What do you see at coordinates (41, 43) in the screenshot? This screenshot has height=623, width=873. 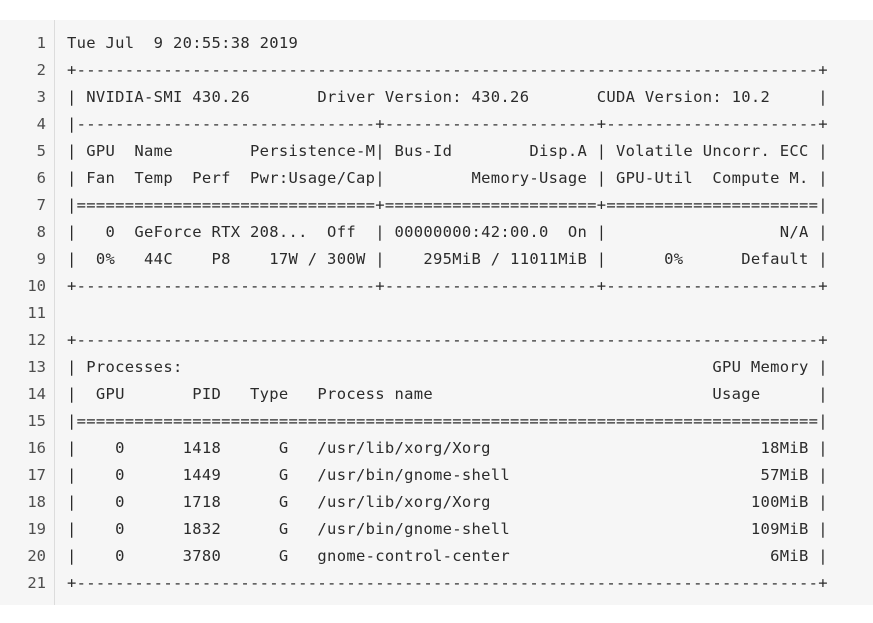 I see `line-number: 1` at bounding box center [41, 43].